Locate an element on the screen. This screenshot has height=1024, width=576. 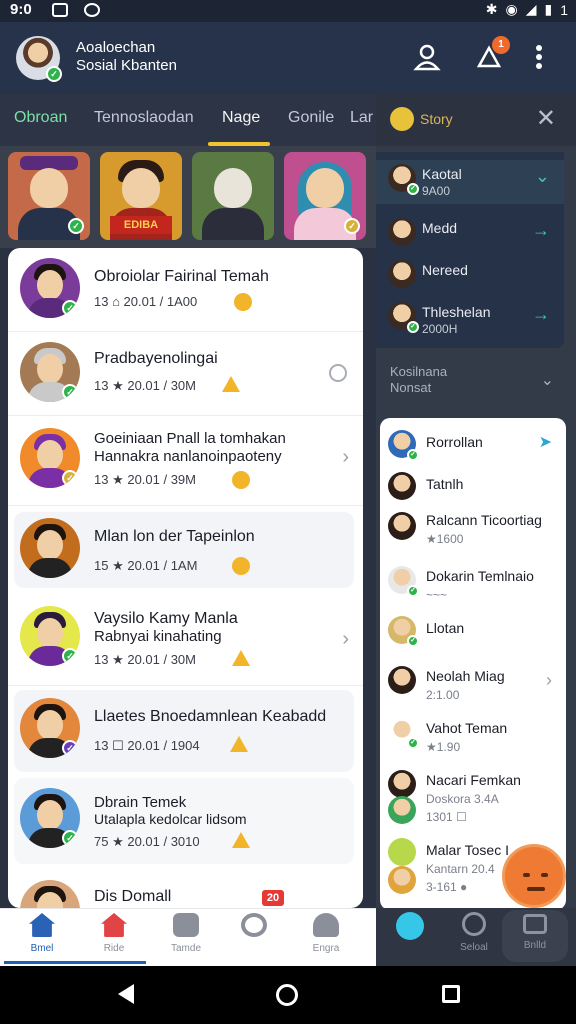
nav-activity is located at coordinates (254, 928).